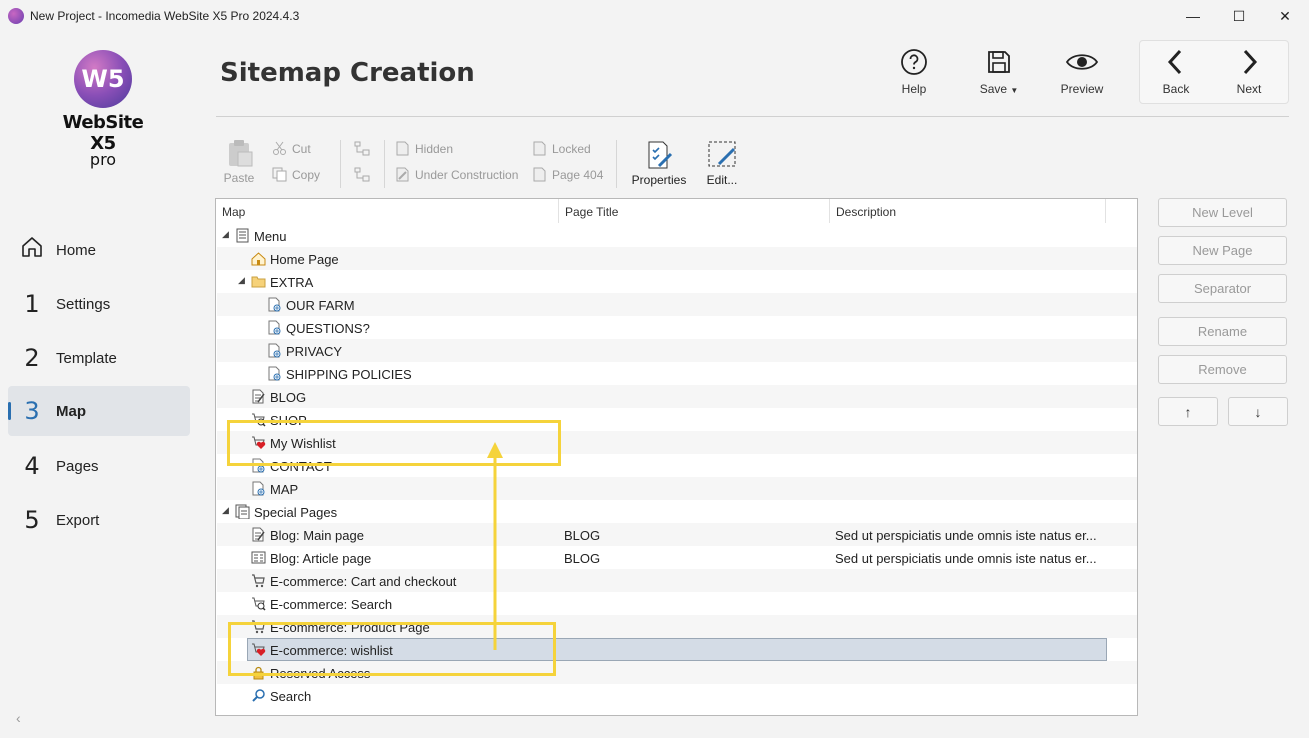  What do you see at coordinates (18, 718) in the screenshot?
I see `collapse-sidebar-icon: ‹` at bounding box center [18, 718].